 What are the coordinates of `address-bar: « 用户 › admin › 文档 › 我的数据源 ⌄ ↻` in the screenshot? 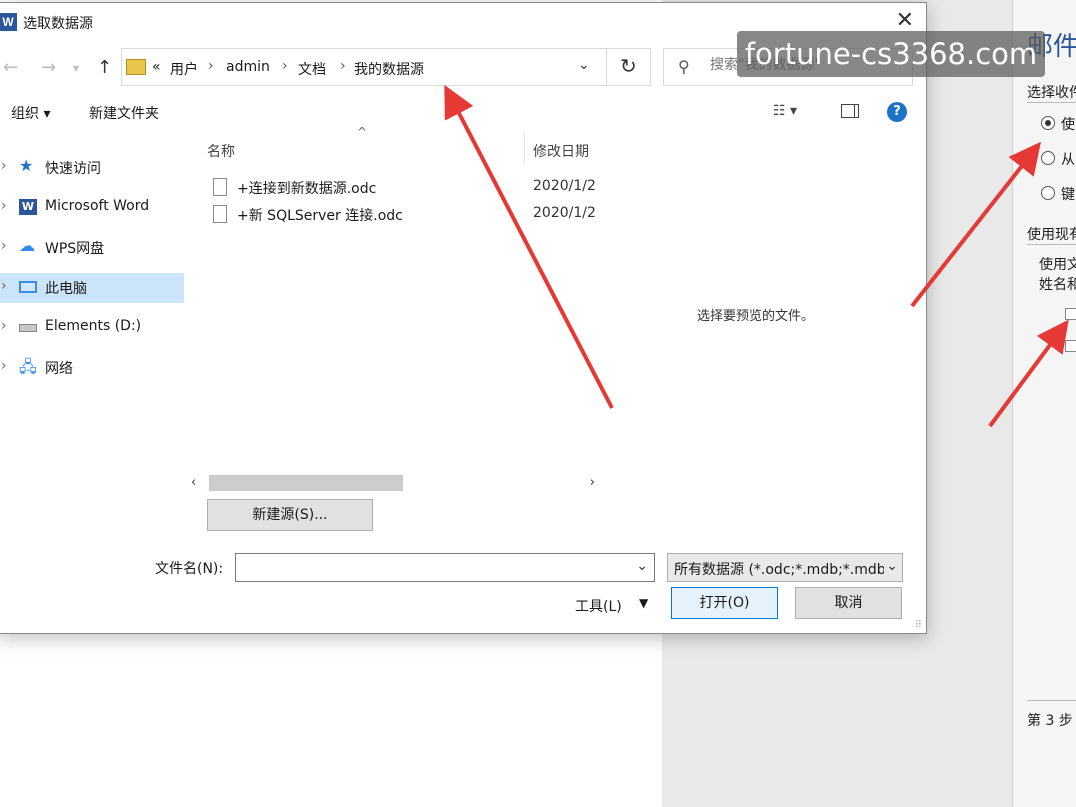 It's located at (386, 67).